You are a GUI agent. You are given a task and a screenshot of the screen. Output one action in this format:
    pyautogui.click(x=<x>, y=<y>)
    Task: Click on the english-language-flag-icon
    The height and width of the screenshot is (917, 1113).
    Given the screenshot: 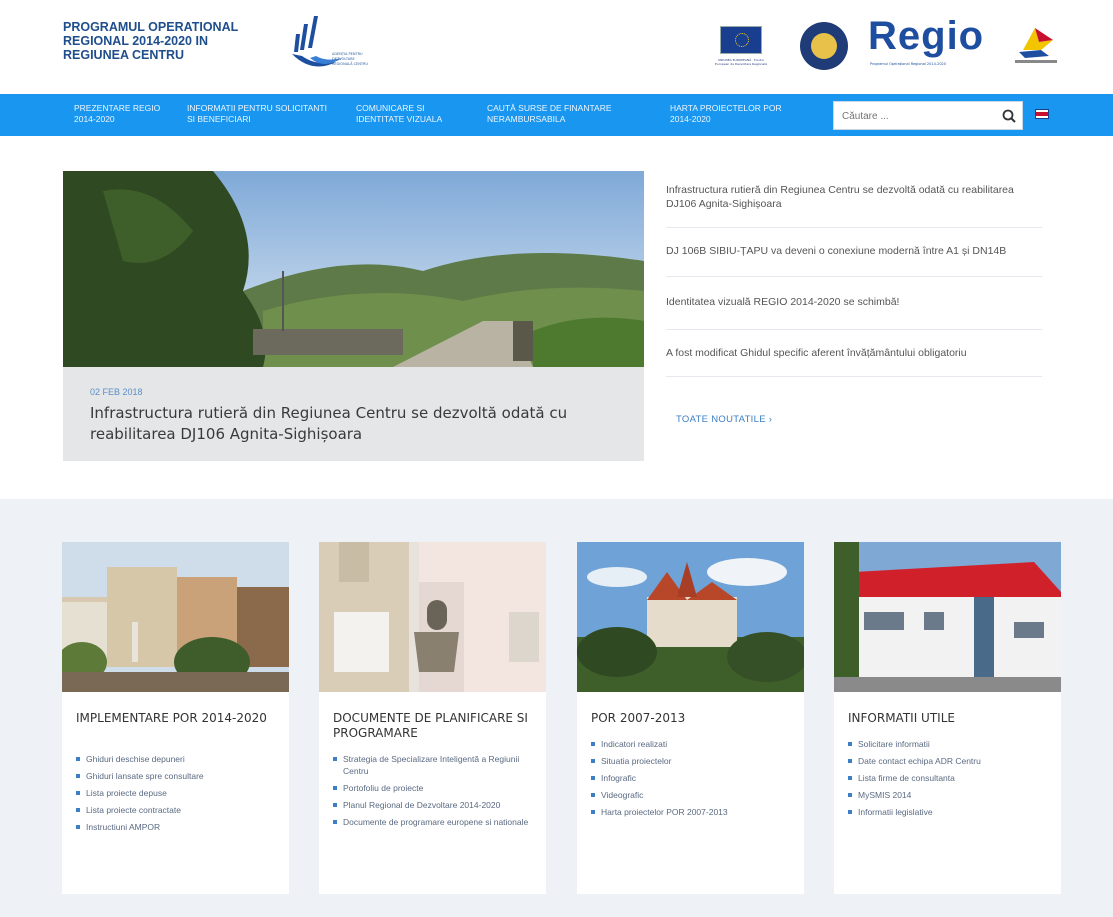 What is the action you would take?
    pyautogui.click(x=1042, y=114)
    